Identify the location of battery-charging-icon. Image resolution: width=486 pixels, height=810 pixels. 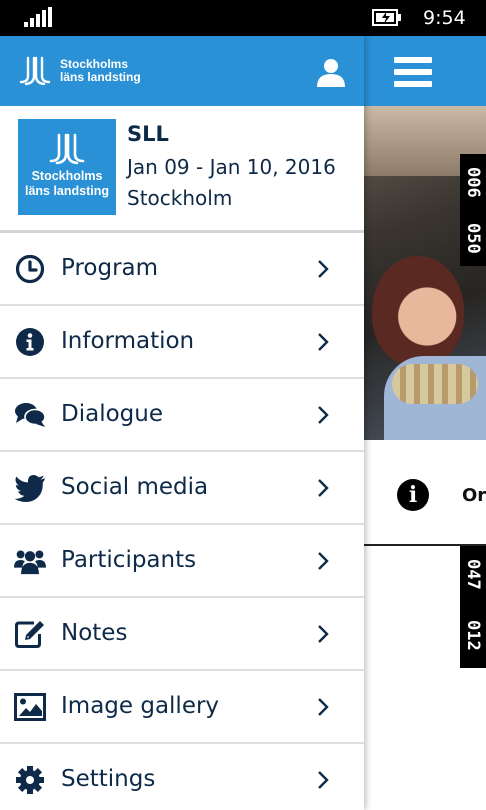
(386, 17).